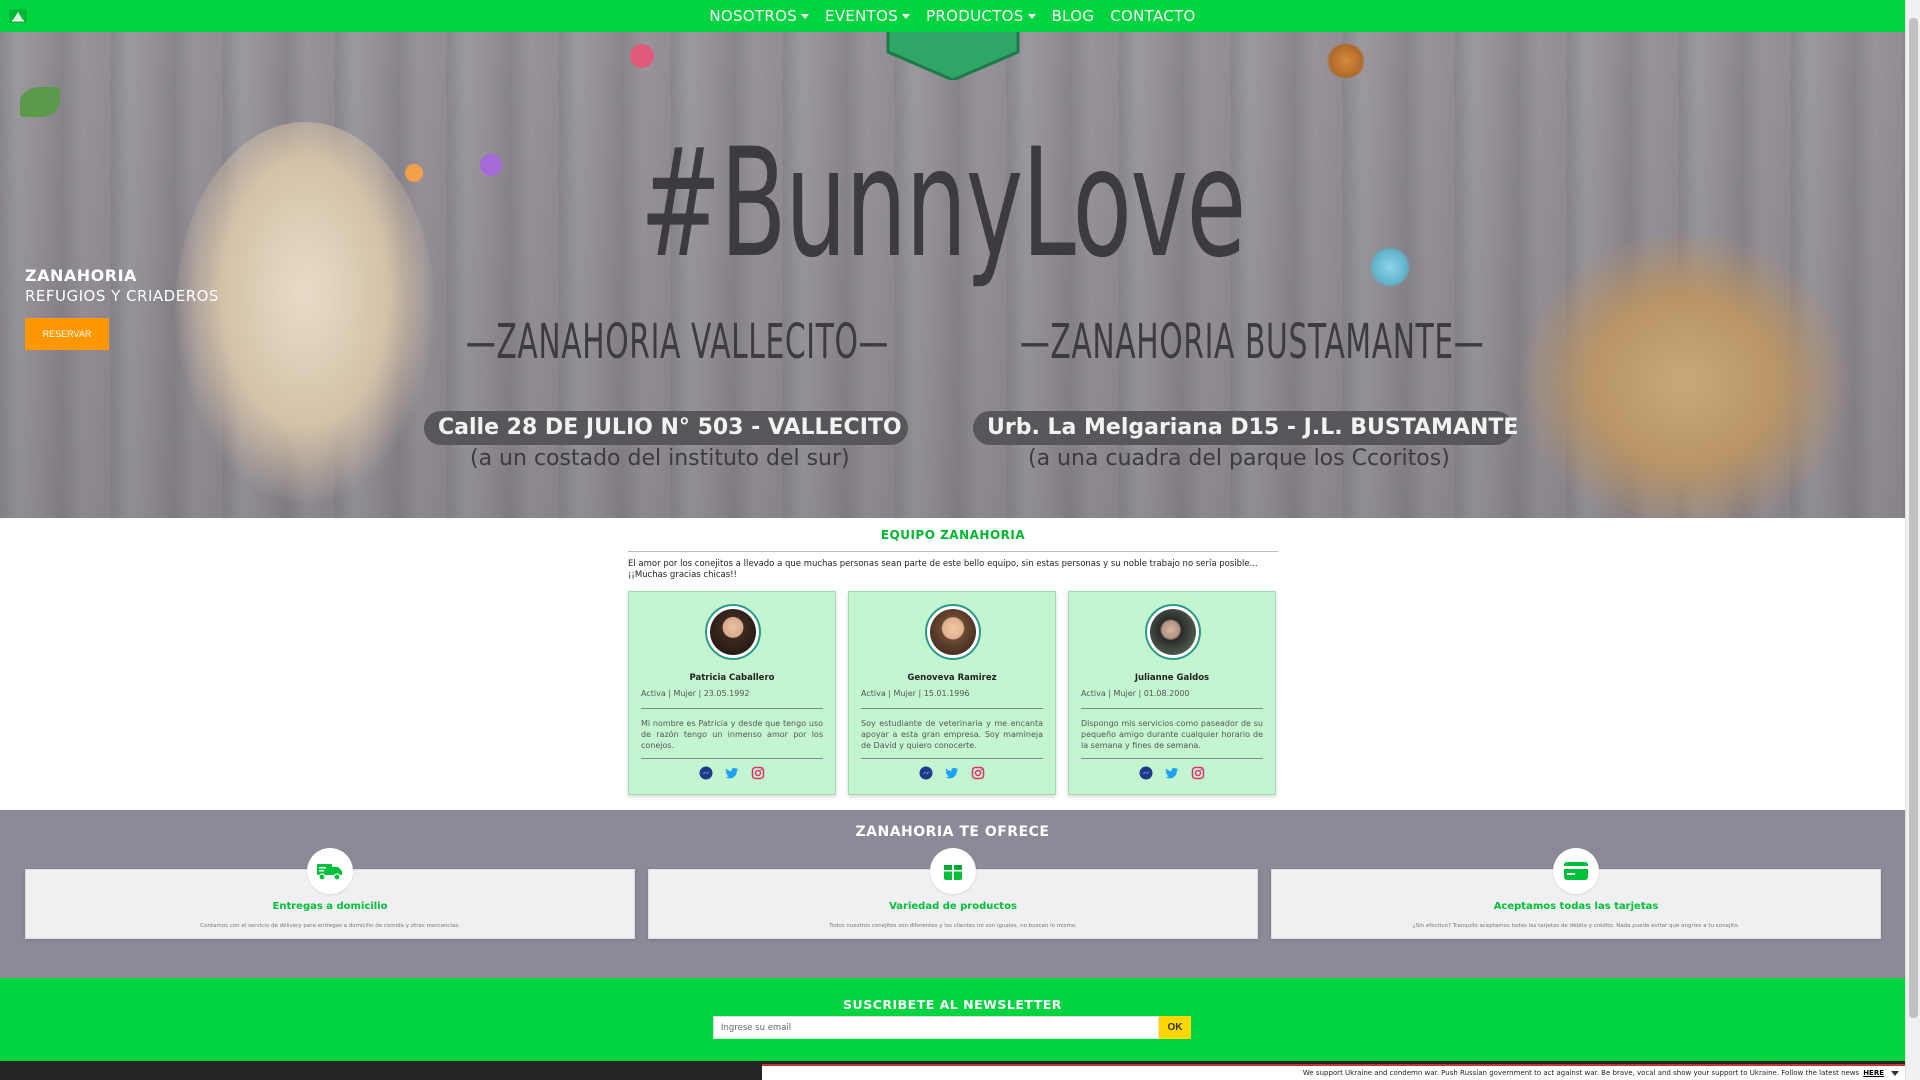 The height and width of the screenshot is (1080, 1920). I want to click on hero-caption: ZANAHORIA REFUGIOS Y CRIADEROS, so click(122, 285).